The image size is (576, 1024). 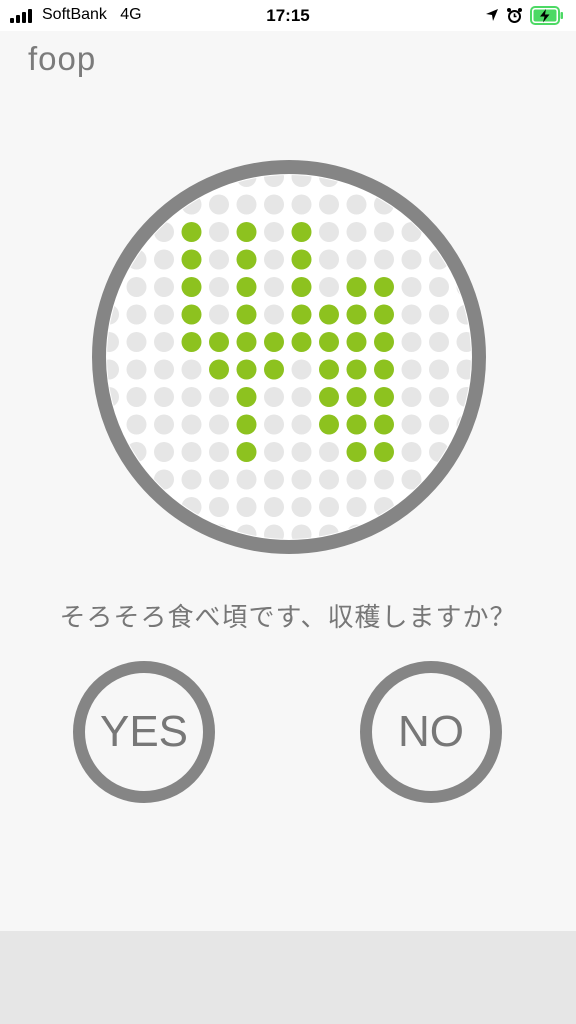 What do you see at coordinates (62, 58) in the screenshot?
I see `app-logo: foop` at bounding box center [62, 58].